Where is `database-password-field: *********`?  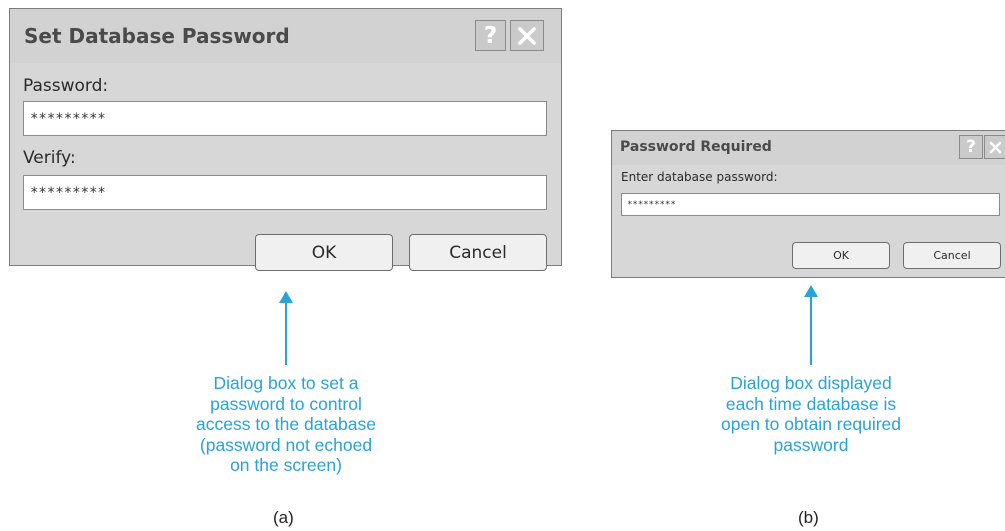
database-password-field: ********* is located at coordinates (810, 204).